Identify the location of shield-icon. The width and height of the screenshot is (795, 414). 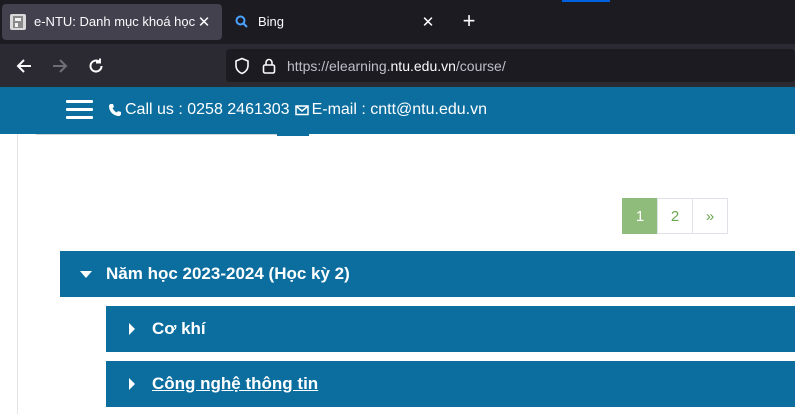
(242, 66).